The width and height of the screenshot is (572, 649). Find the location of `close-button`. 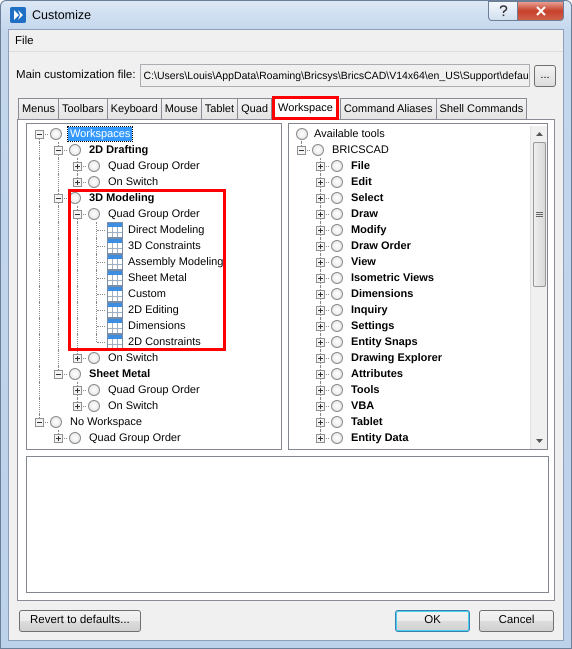

close-button is located at coordinates (541, 11).